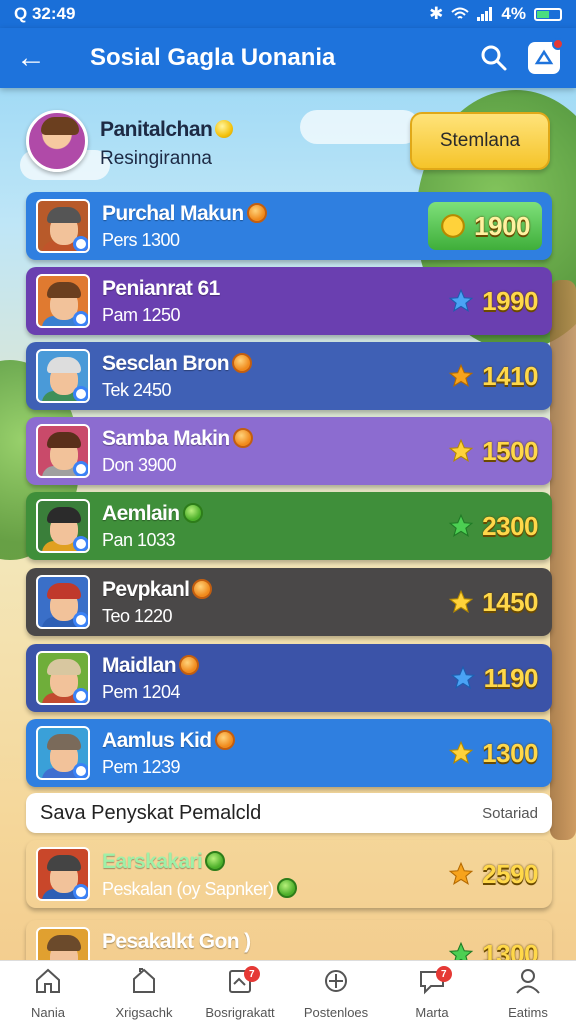 The image size is (576, 1024). I want to click on nav-item-6: Eatims, so click(528, 992).